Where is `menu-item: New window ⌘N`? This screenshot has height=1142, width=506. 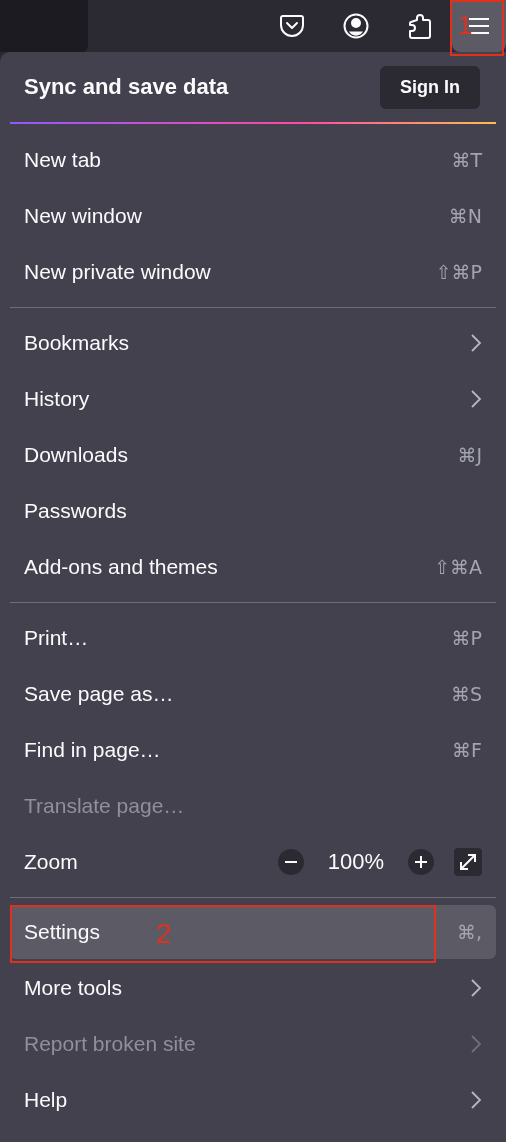
menu-item: New window ⌘N is located at coordinates (253, 216).